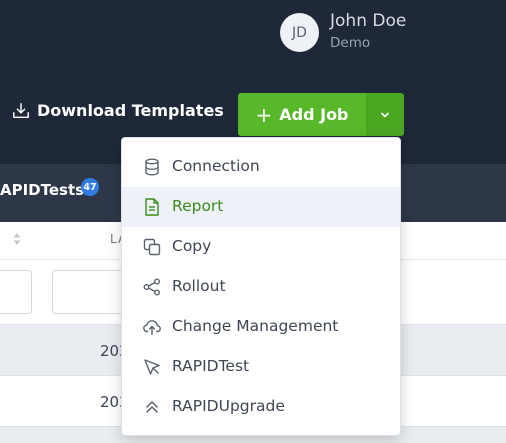  I want to click on avatar: JD, so click(299, 32).